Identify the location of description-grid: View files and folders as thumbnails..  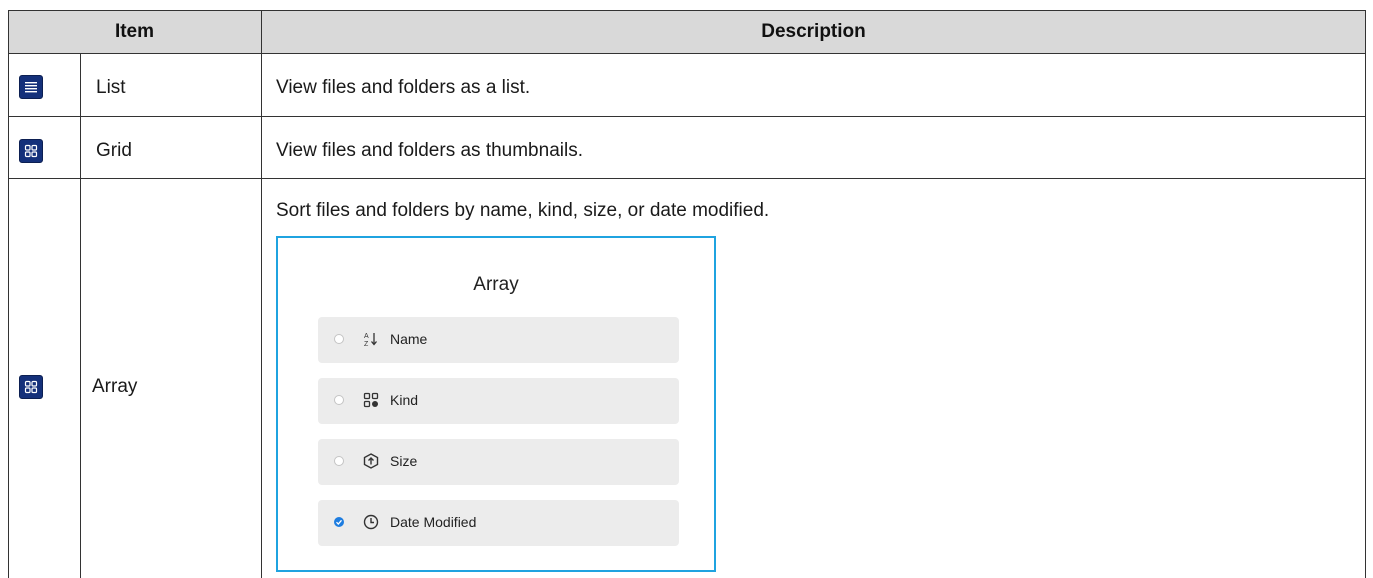
(429, 150).